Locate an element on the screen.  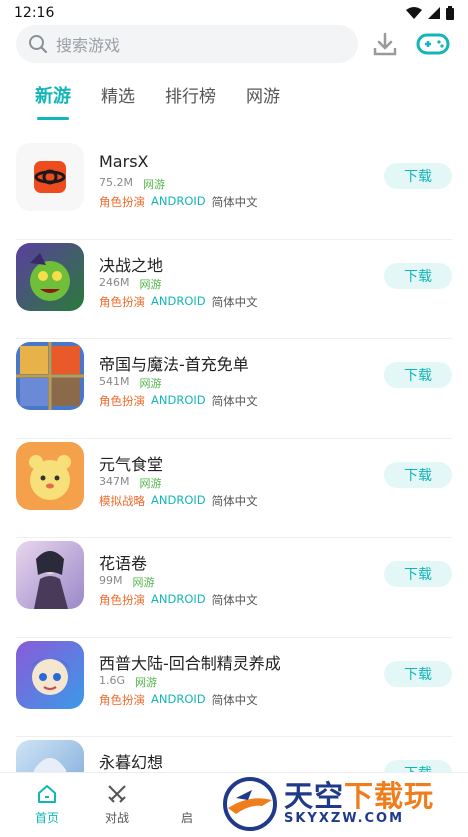
game-icon-marsx is located at coordinates (50, 177).